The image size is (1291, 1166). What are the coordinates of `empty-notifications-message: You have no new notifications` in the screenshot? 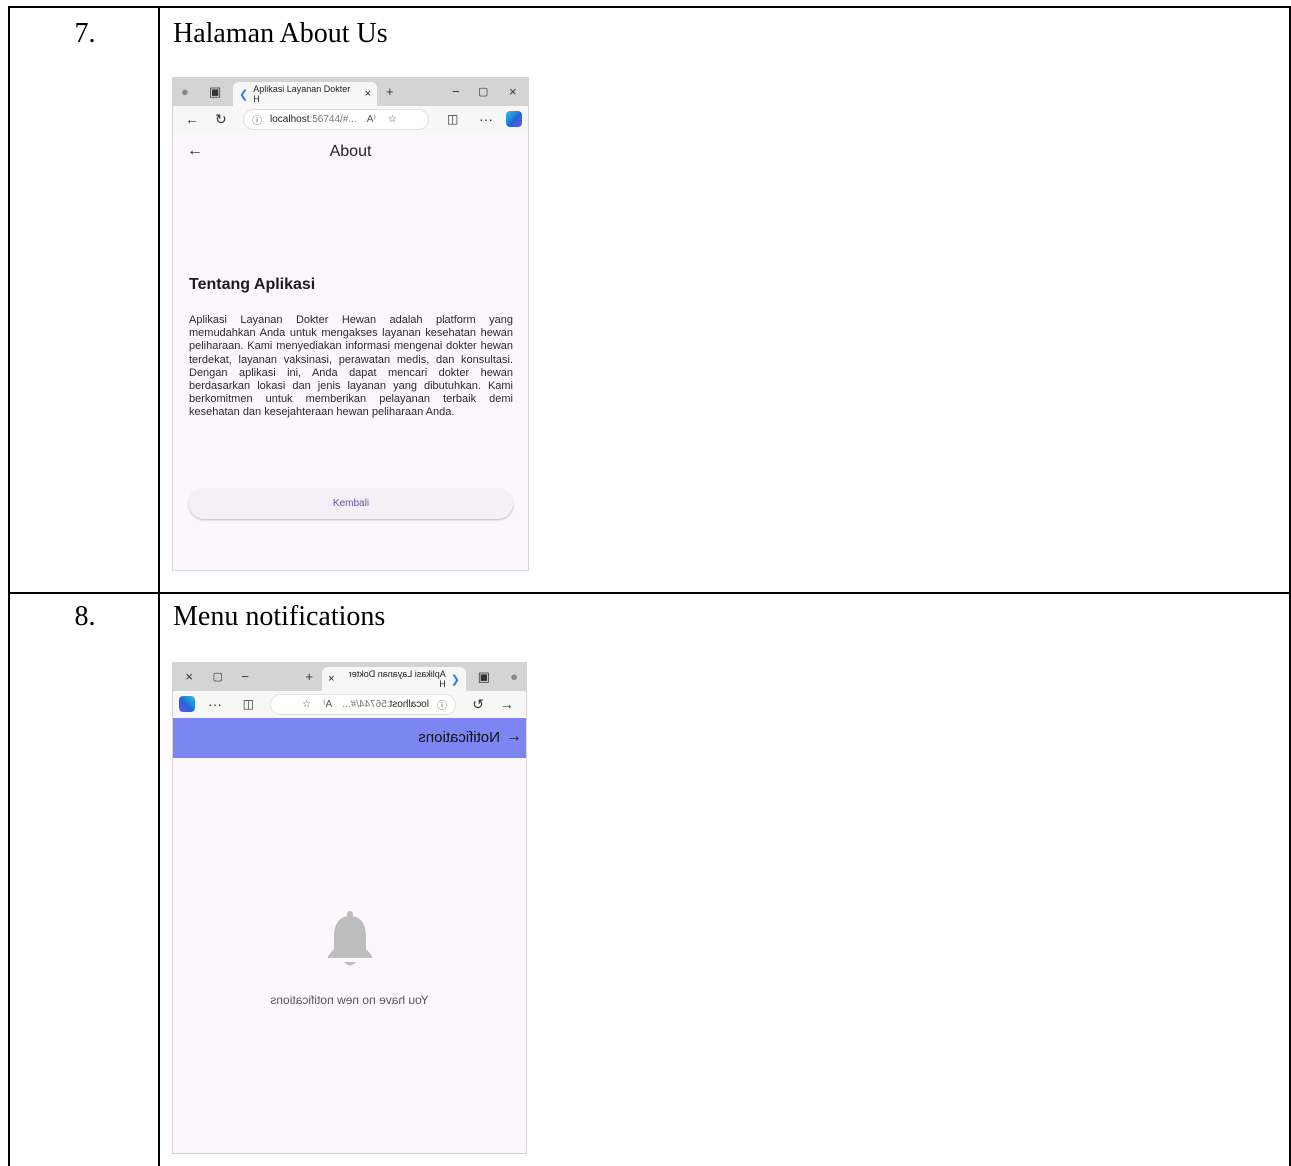 It's located at (349, 1000).